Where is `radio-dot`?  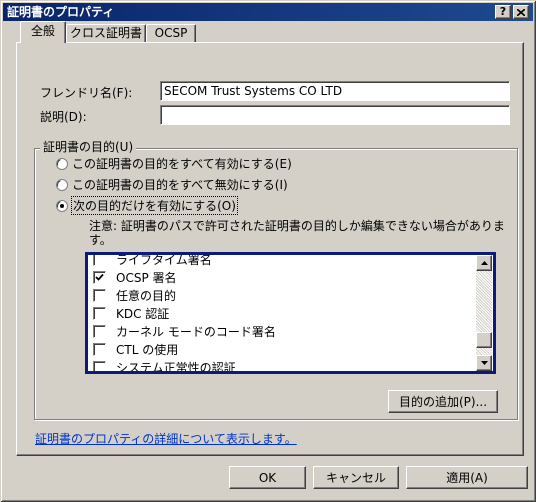
radio-dot is located at coordinates (62, 205).